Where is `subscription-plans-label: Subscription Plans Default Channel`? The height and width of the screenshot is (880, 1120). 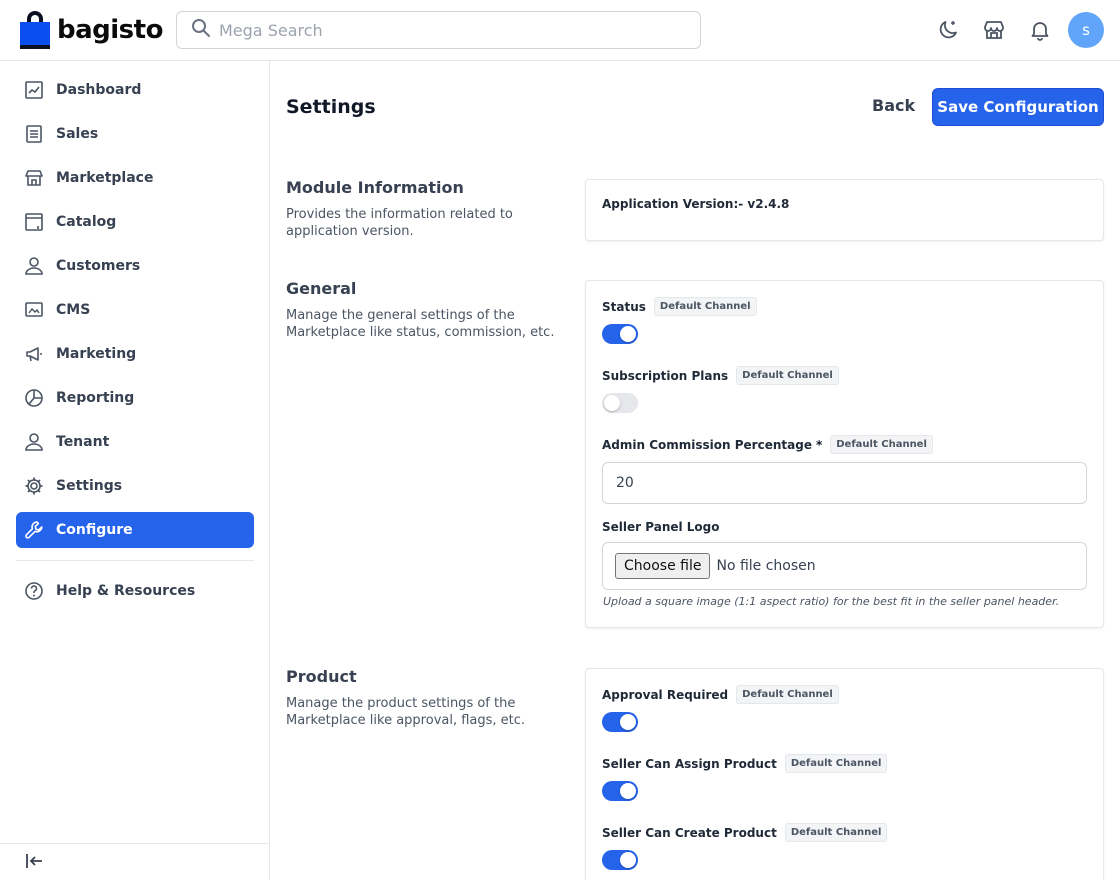 subscription-plans-label: Subscription Plans Default Channel is located at coordinates (720, 375).